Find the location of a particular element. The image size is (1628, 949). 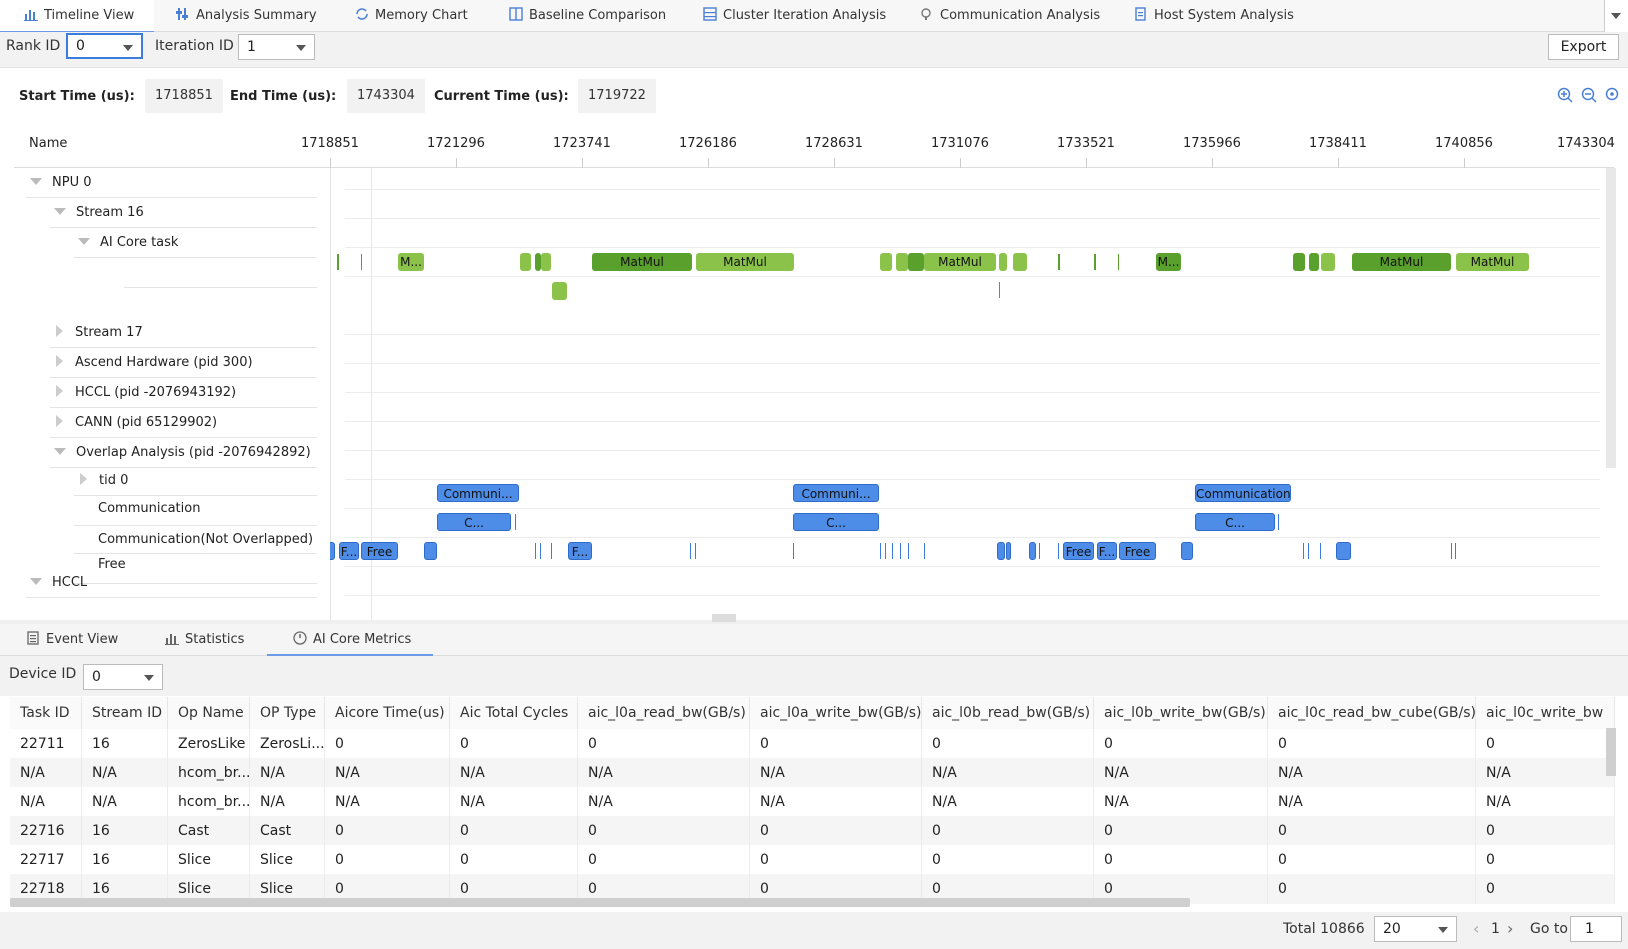

tab-communication-analysis: Communication Analysis is located at coordinates (1010, 16).